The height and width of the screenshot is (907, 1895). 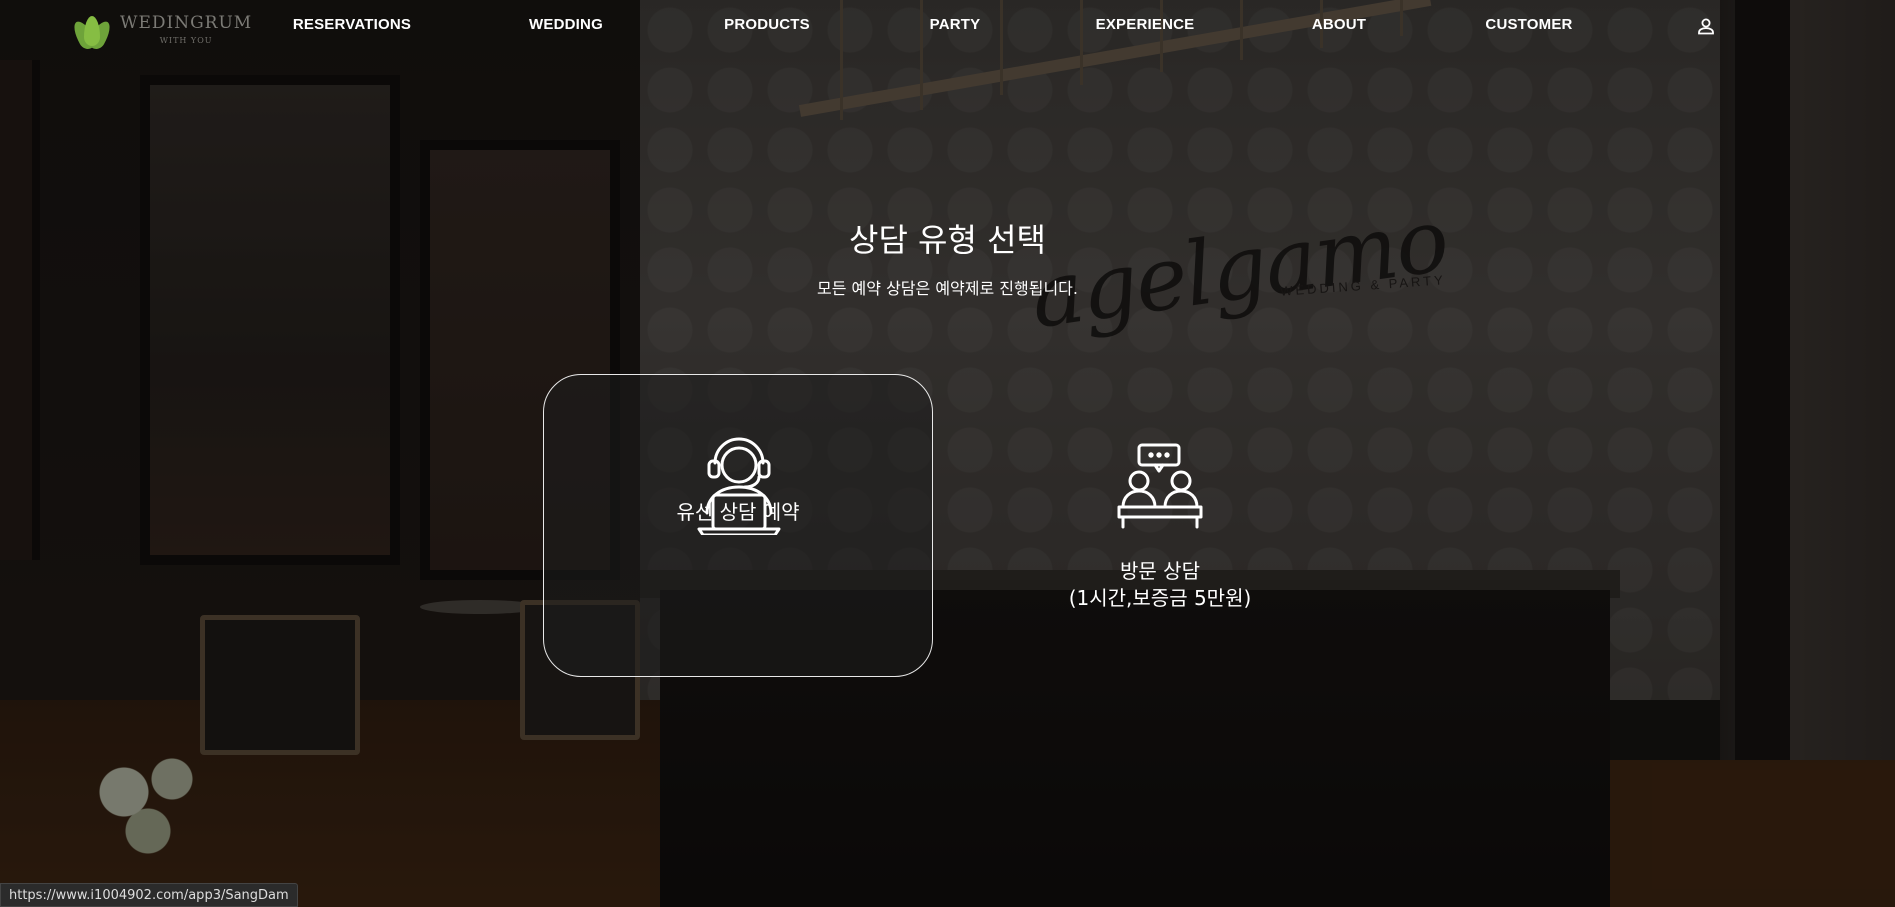 I want to click on phone-consult-option: 유선 상담 예약, so click(x=738, y=525).